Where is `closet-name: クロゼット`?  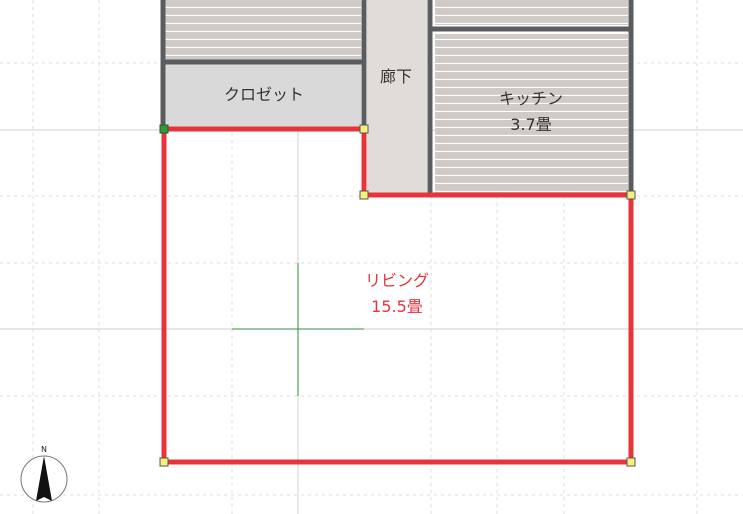
closet-name: クロゼット is located at coordinates (264, 94).